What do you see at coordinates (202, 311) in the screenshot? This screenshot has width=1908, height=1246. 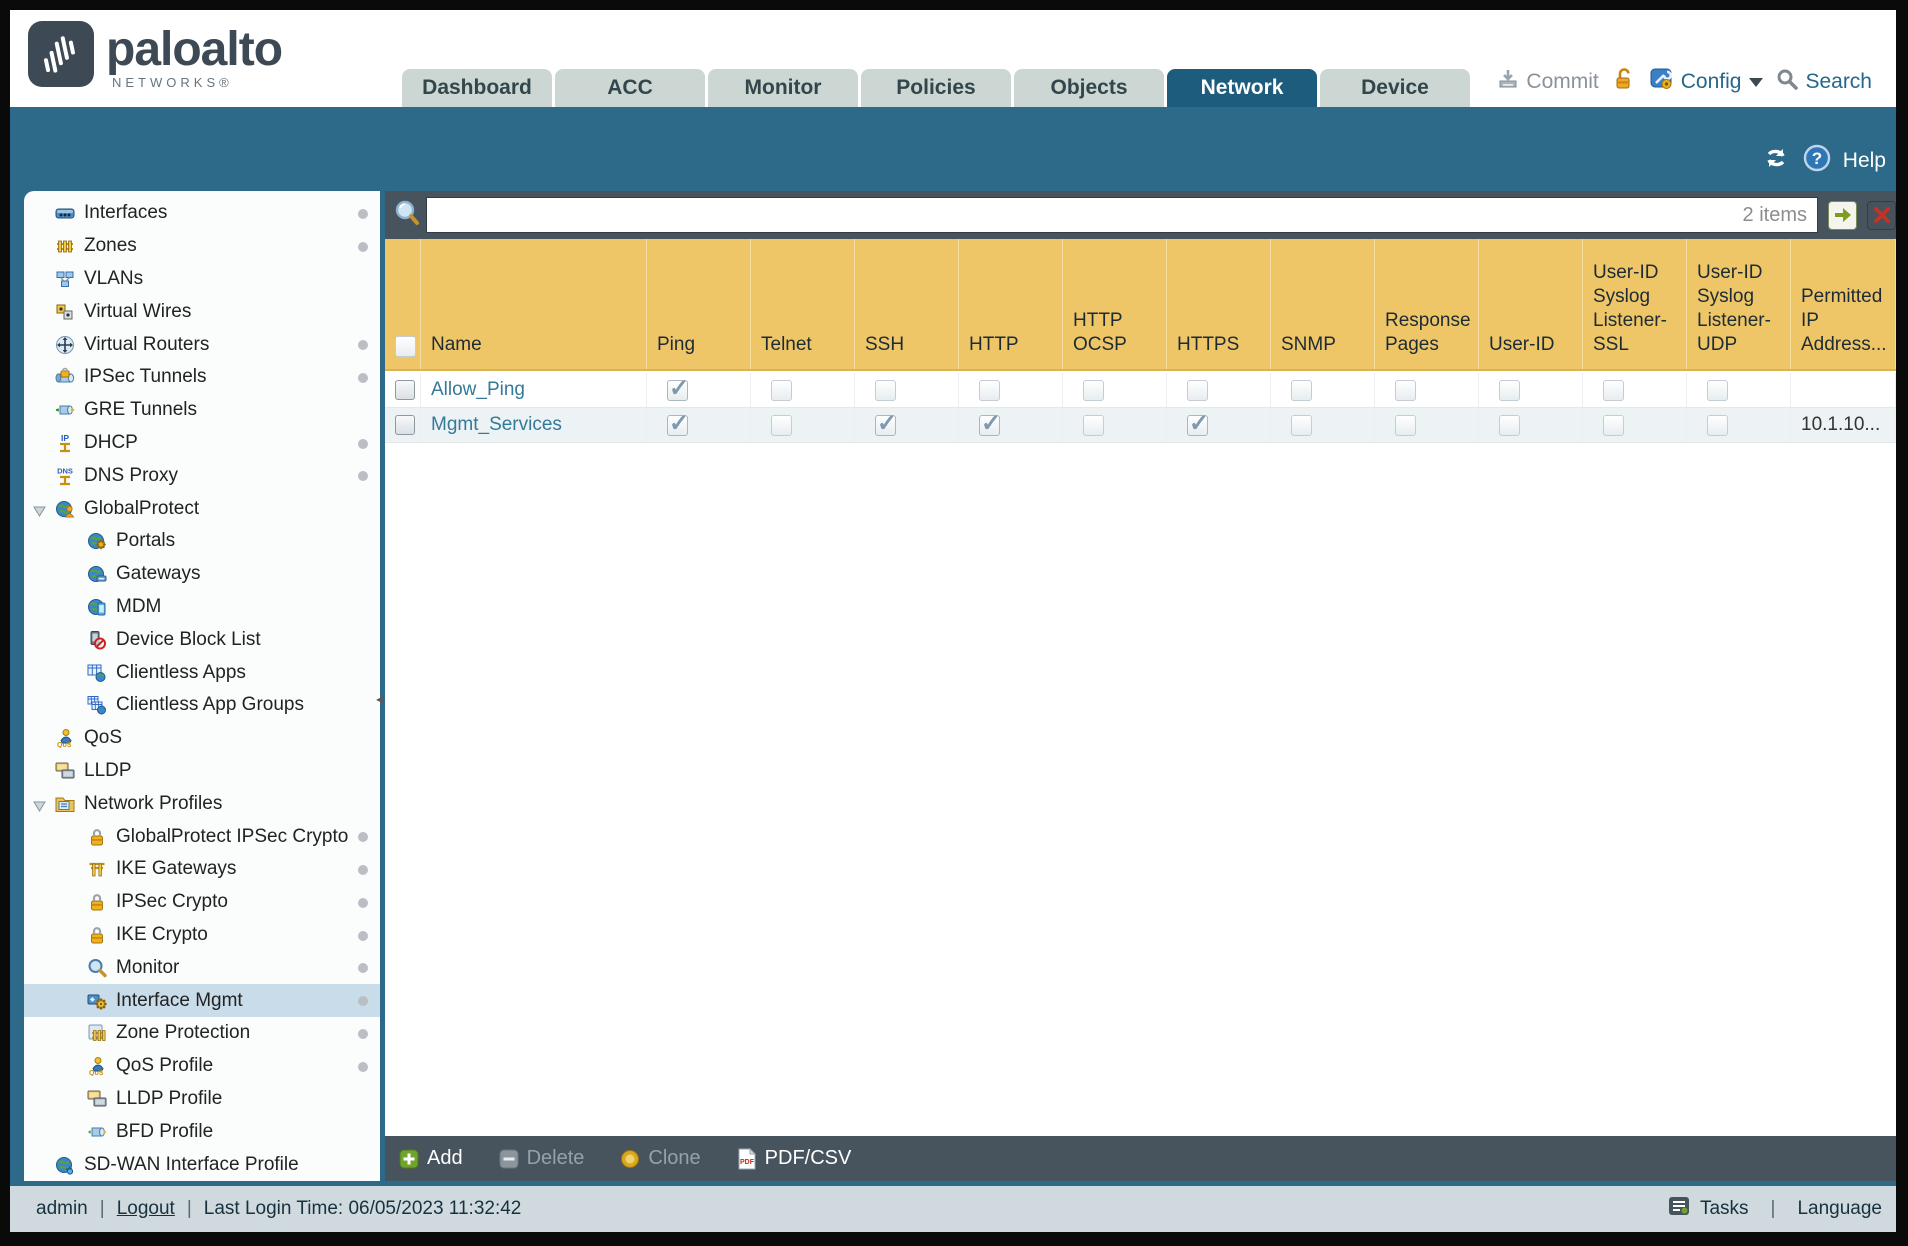 I see `sidebar-item-virtual-wires: Virtual Wires` at bounding box center [202, 311].